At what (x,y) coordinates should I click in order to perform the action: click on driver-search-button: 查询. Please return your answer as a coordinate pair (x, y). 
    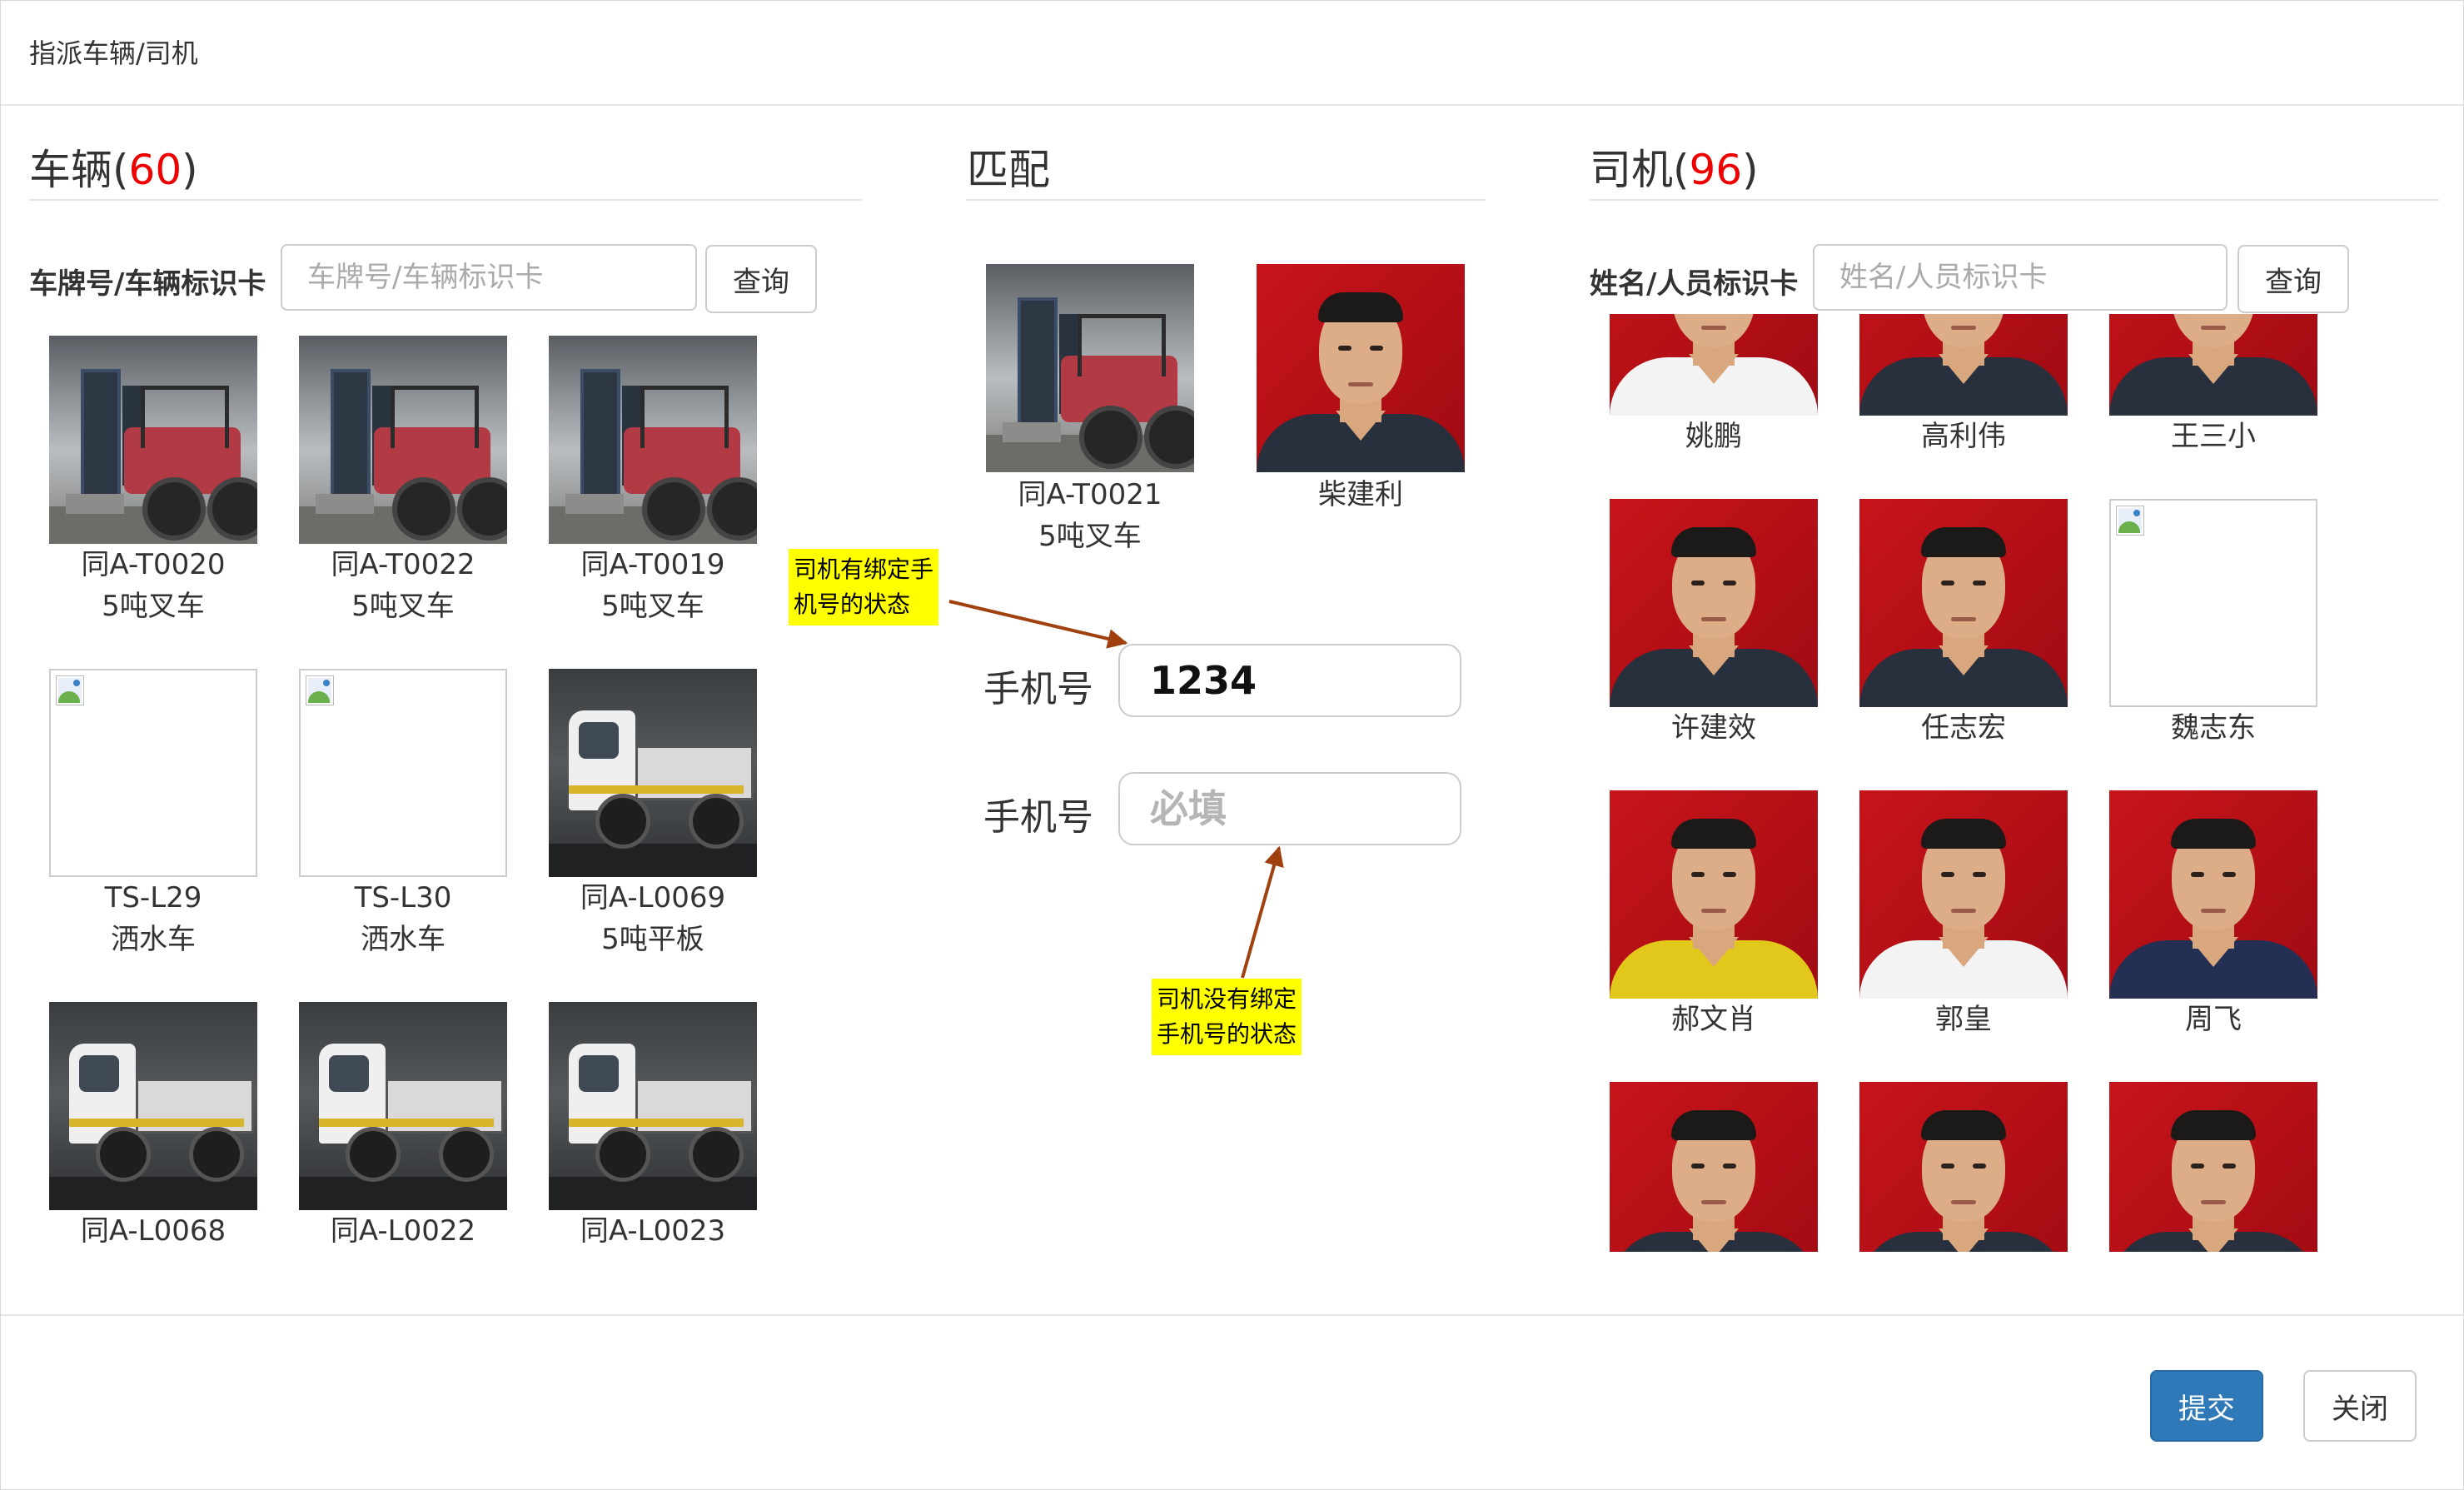
    Looking at the image, I should click on (2294, 279).